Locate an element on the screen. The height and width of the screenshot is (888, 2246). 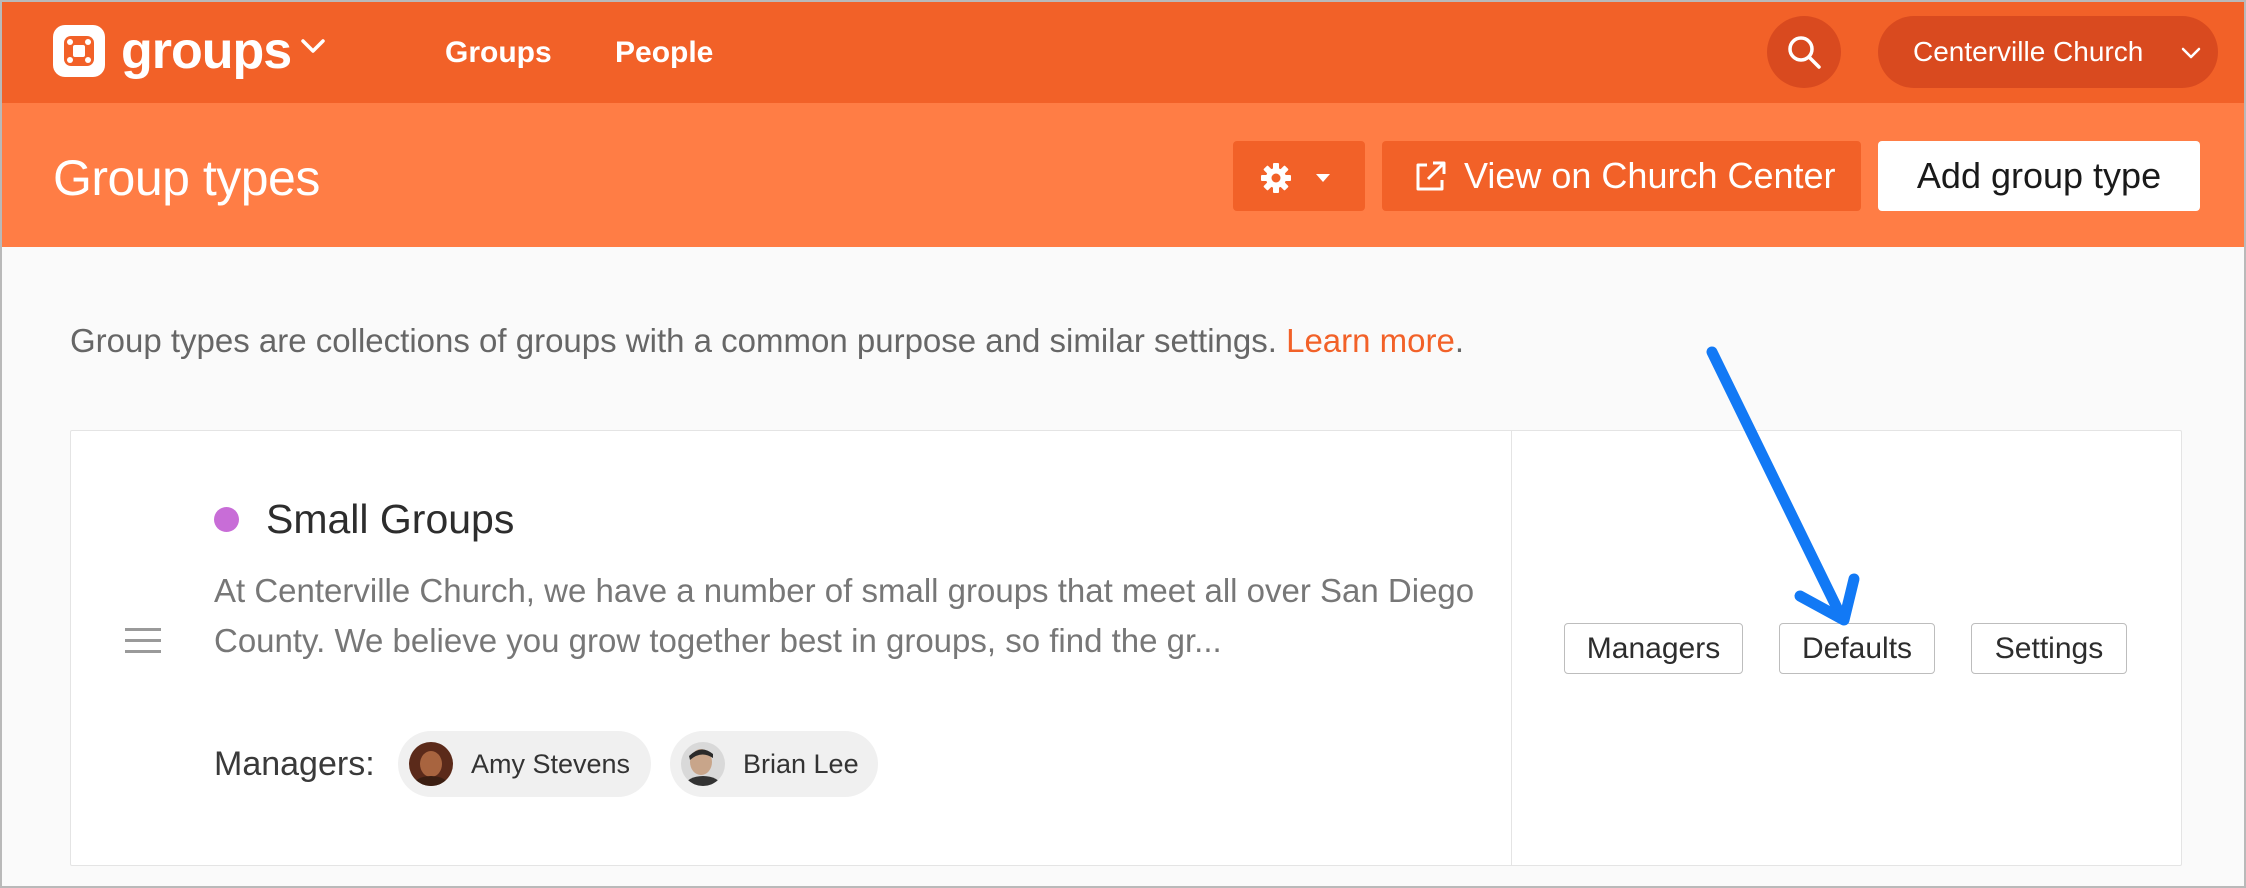
caret-down-icon is located at coordinates (1323, 178).